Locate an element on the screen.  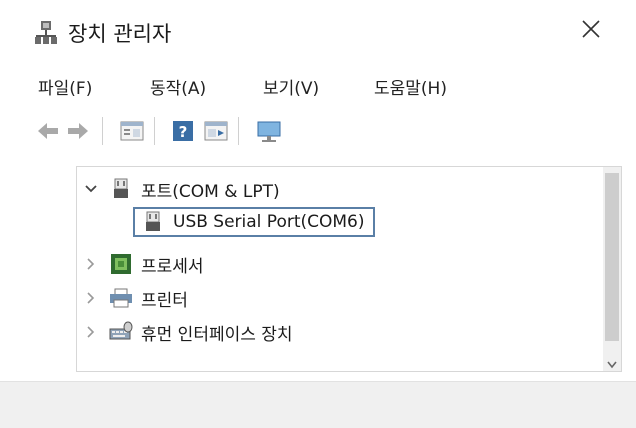
tree-node-usb-serial-port: USB Serial Port(COM6) is located at coordinates (254, 222).